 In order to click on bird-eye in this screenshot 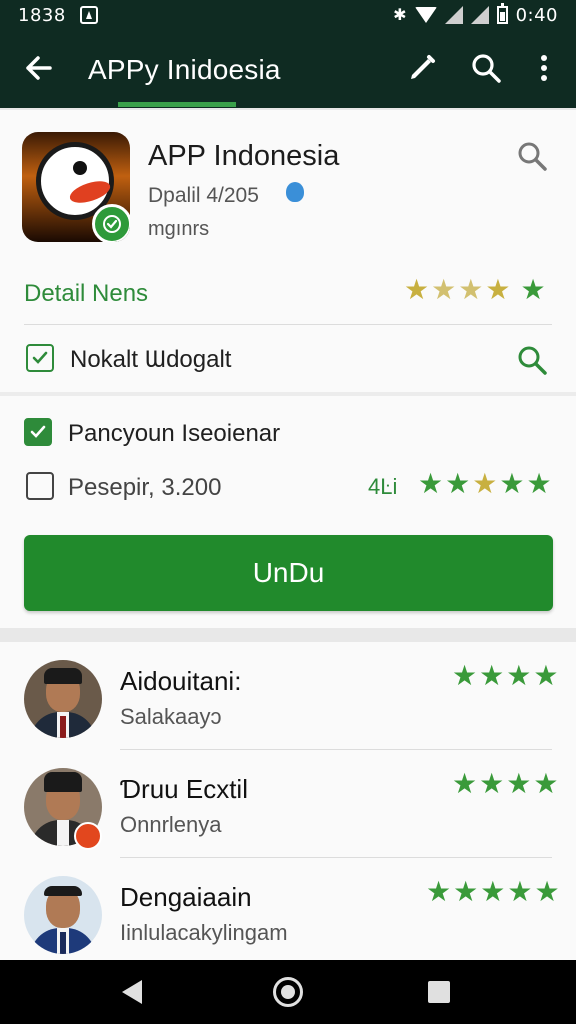, I will do `click(80, 168)`.